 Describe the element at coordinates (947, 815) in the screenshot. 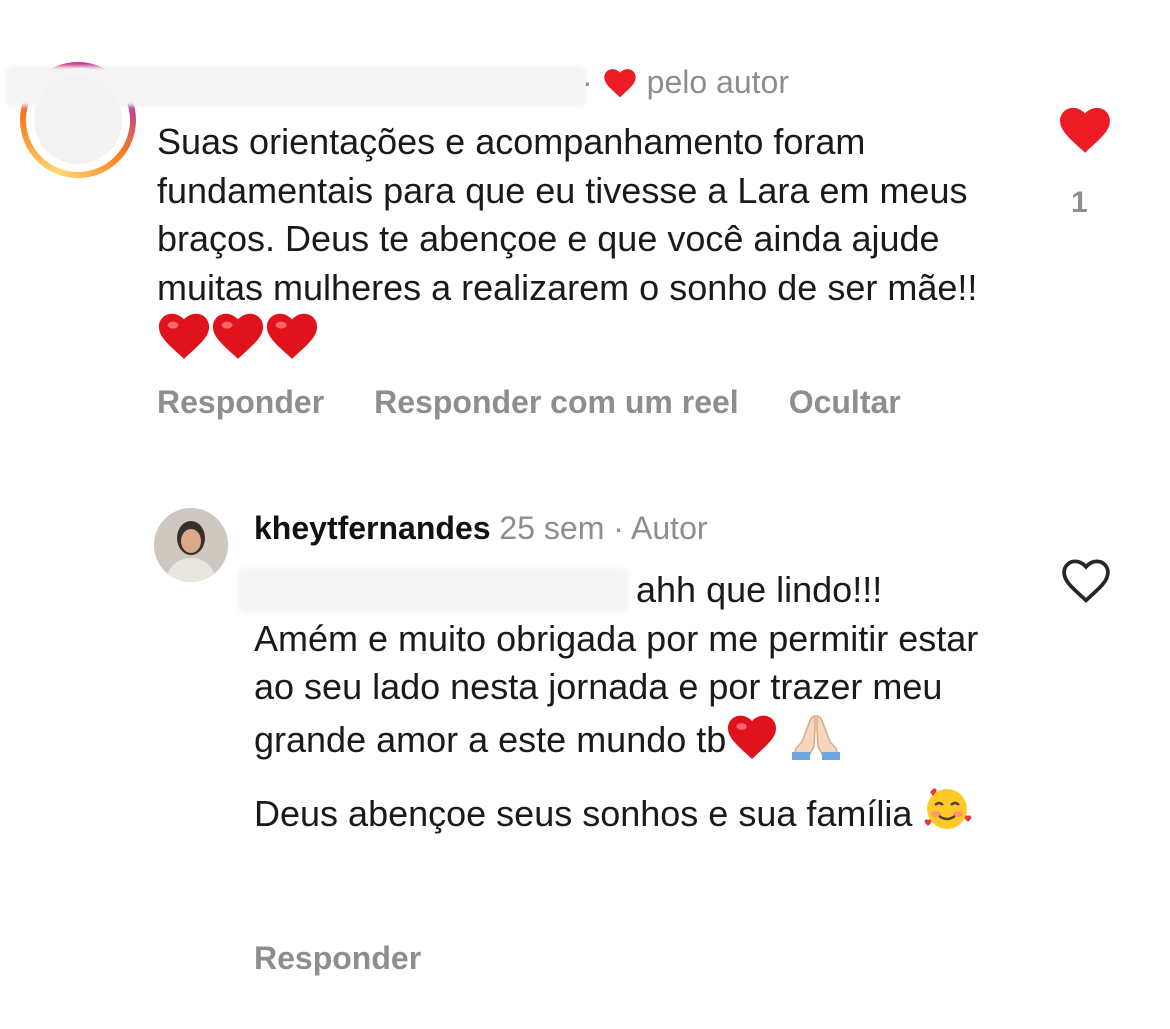

I see `smiling-face-with-hearts-emoji` at that location.